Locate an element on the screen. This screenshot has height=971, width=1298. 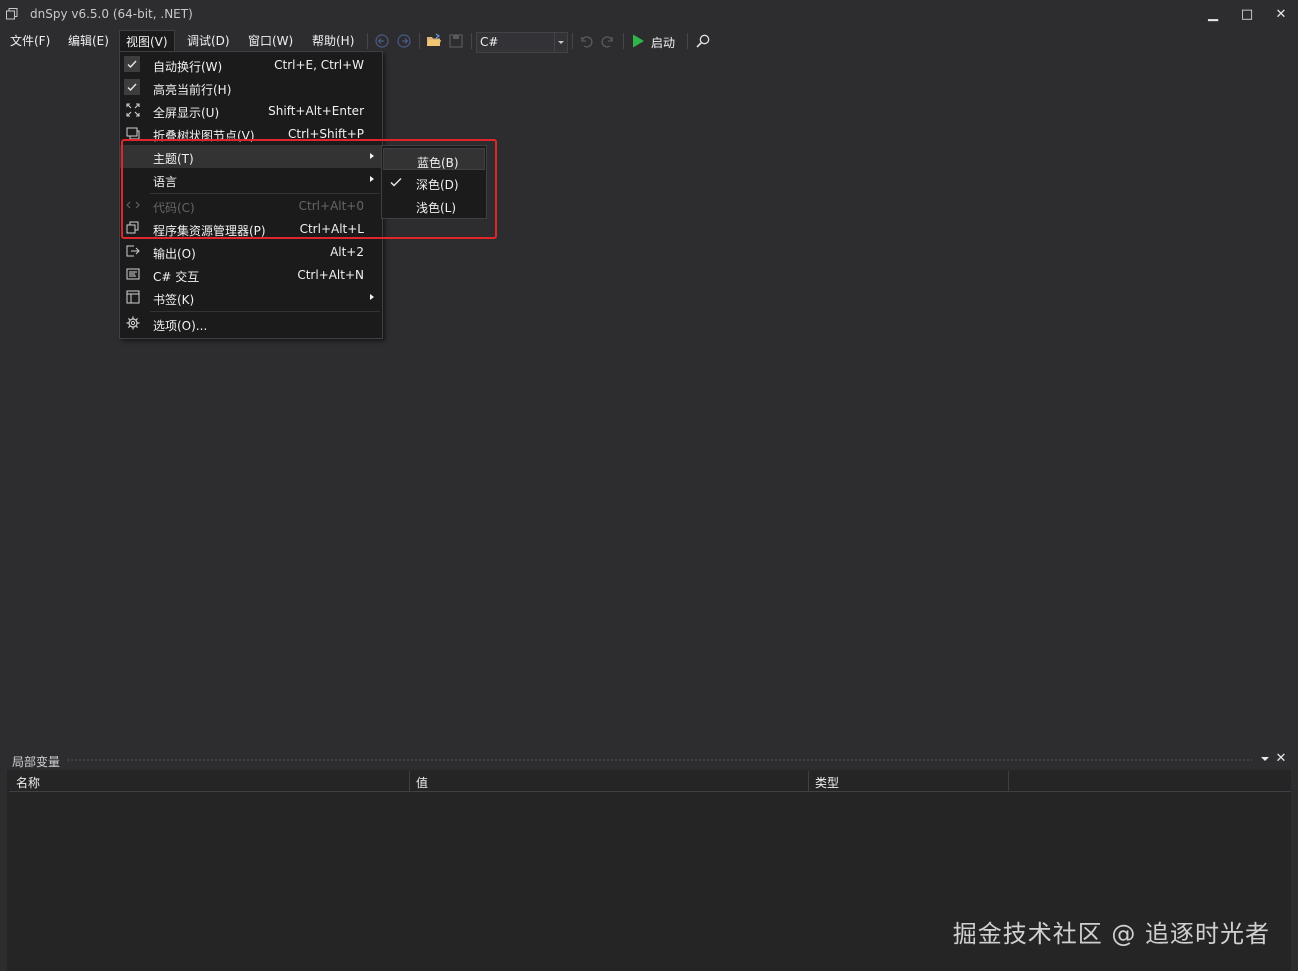
menu-item-fullscreen: 全屏显示(U) Shift+Alt+Enter is located at coordinates (251, 110).